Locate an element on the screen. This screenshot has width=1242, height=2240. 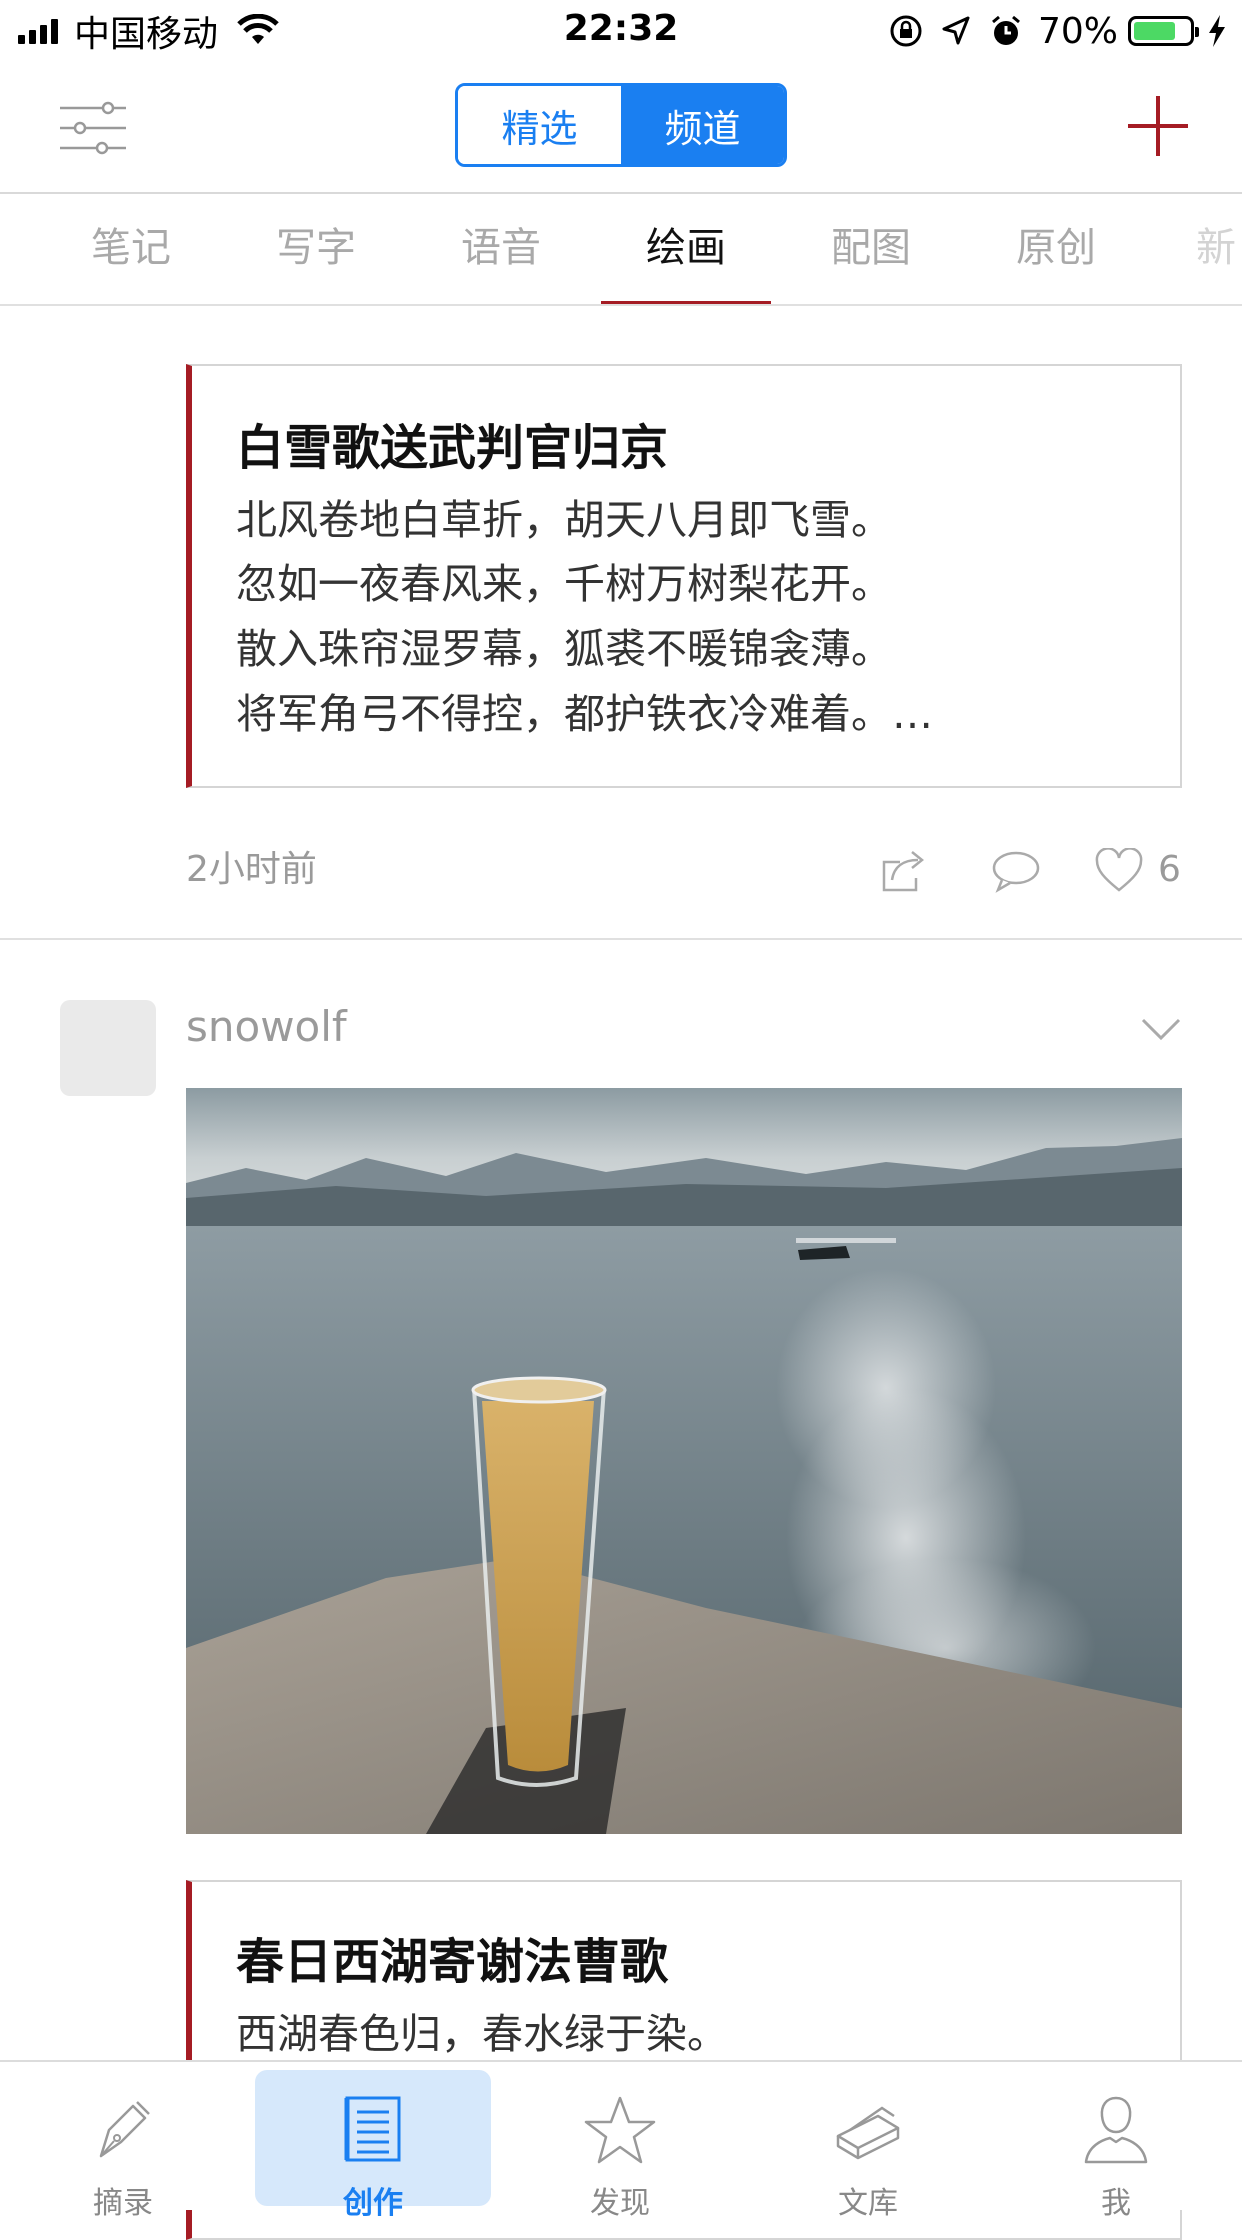
post-title: 春日西湖寄谢法曹歌 is located at coordinates (452, 1962).